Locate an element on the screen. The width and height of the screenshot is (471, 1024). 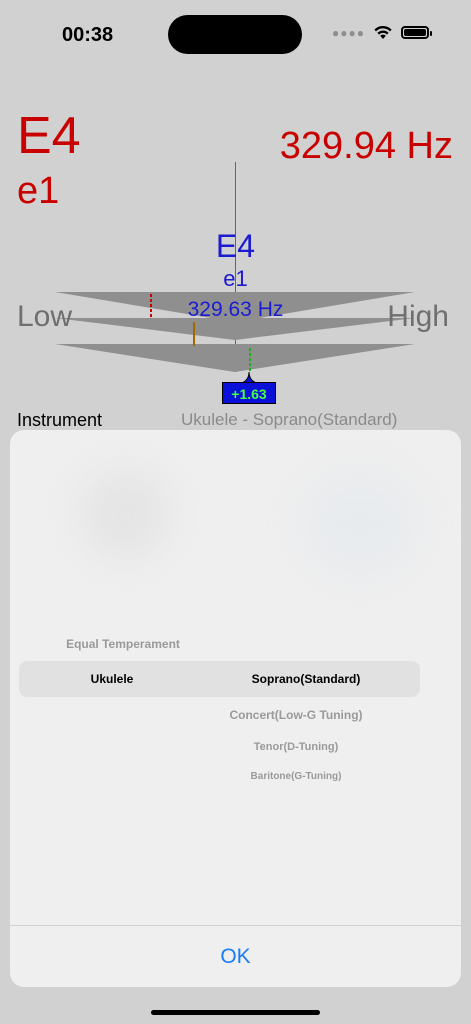
battery-icon is located at coordinates (416, 32).